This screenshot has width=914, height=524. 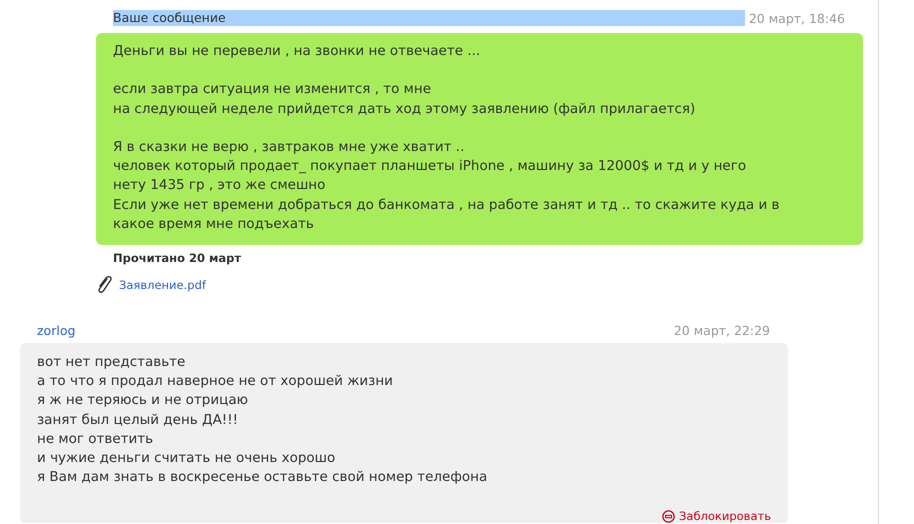 I want to click on block-icon, so click(x=669, y=516).